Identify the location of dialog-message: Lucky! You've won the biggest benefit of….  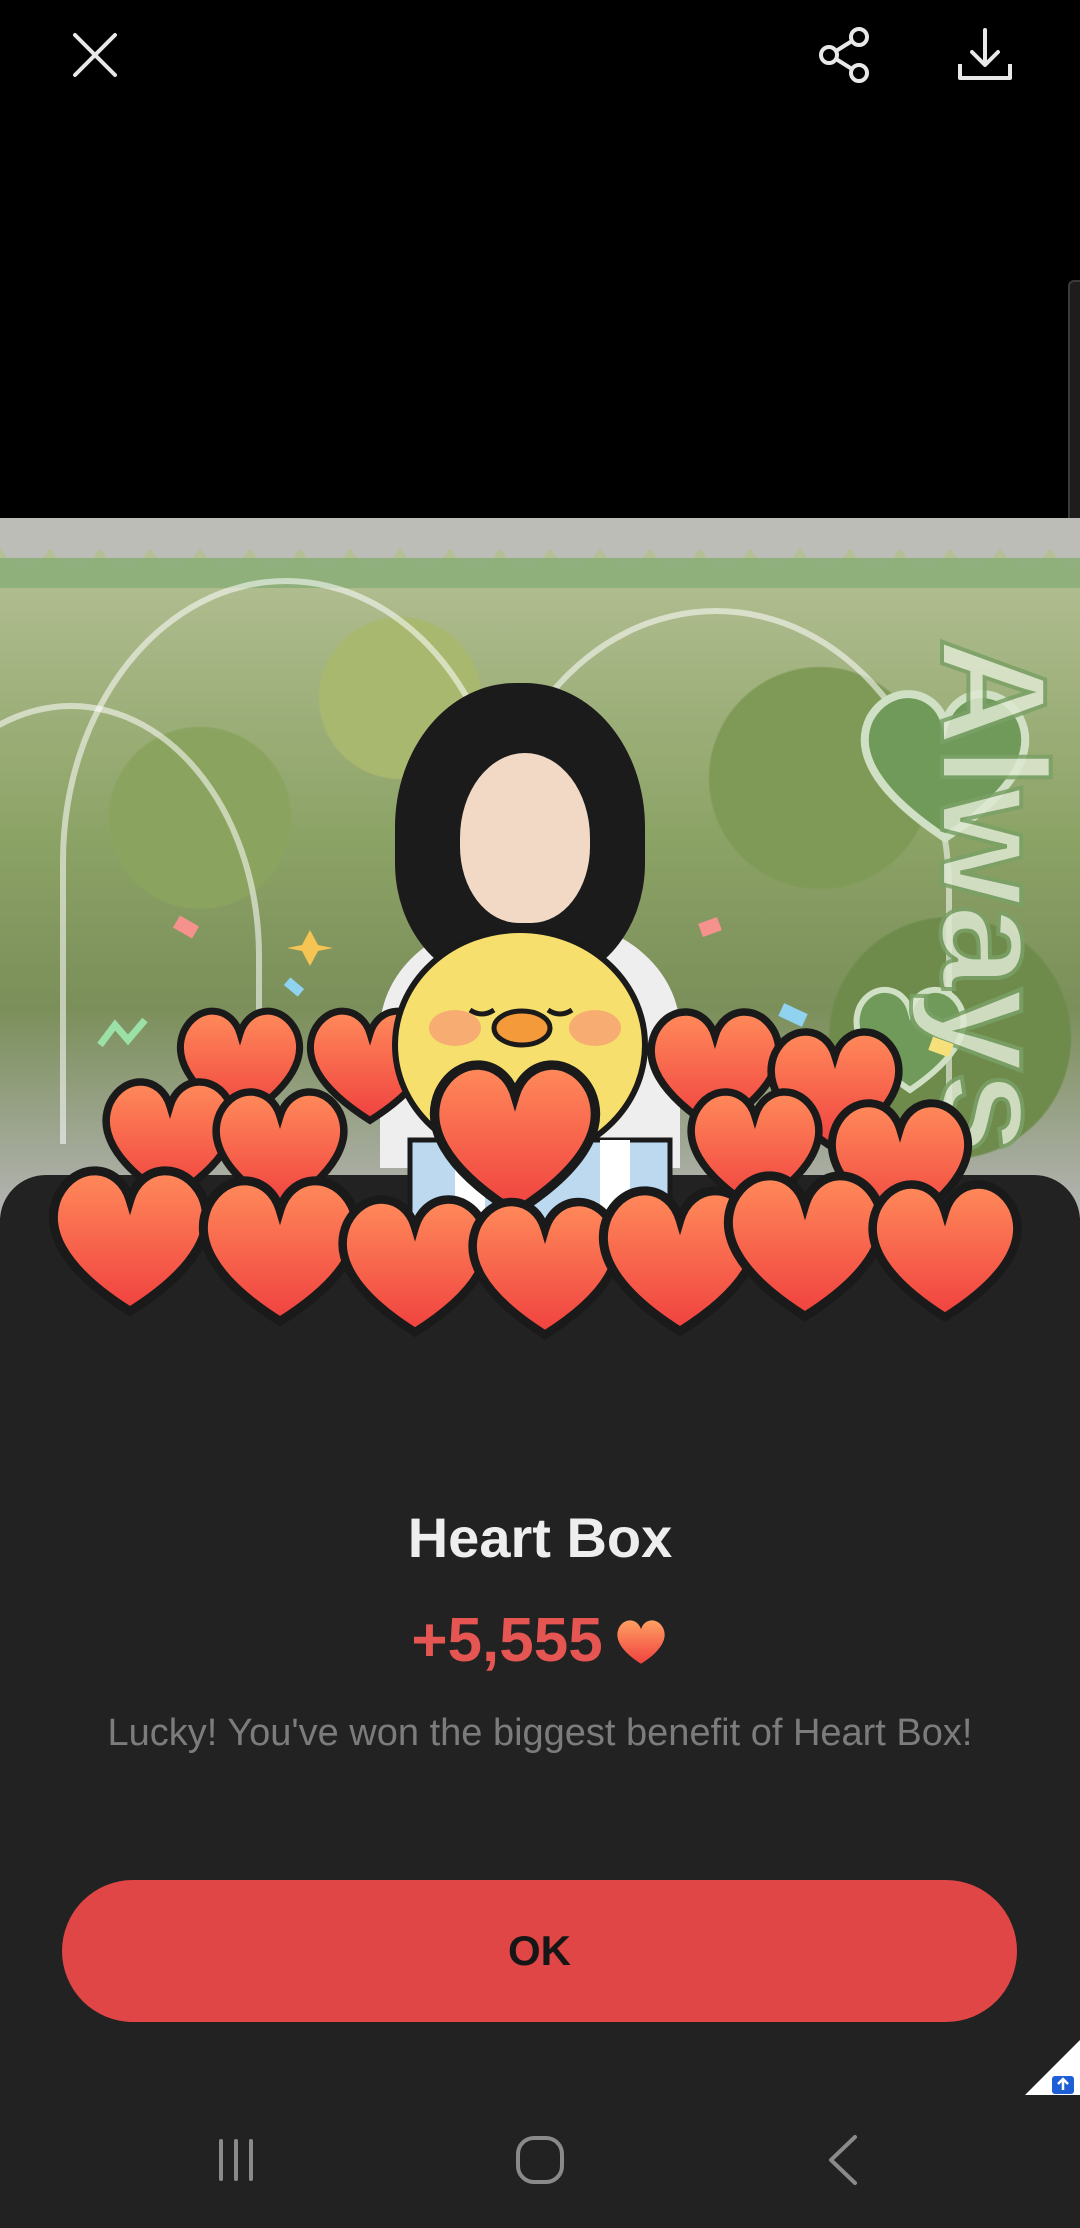
(540, 1733).